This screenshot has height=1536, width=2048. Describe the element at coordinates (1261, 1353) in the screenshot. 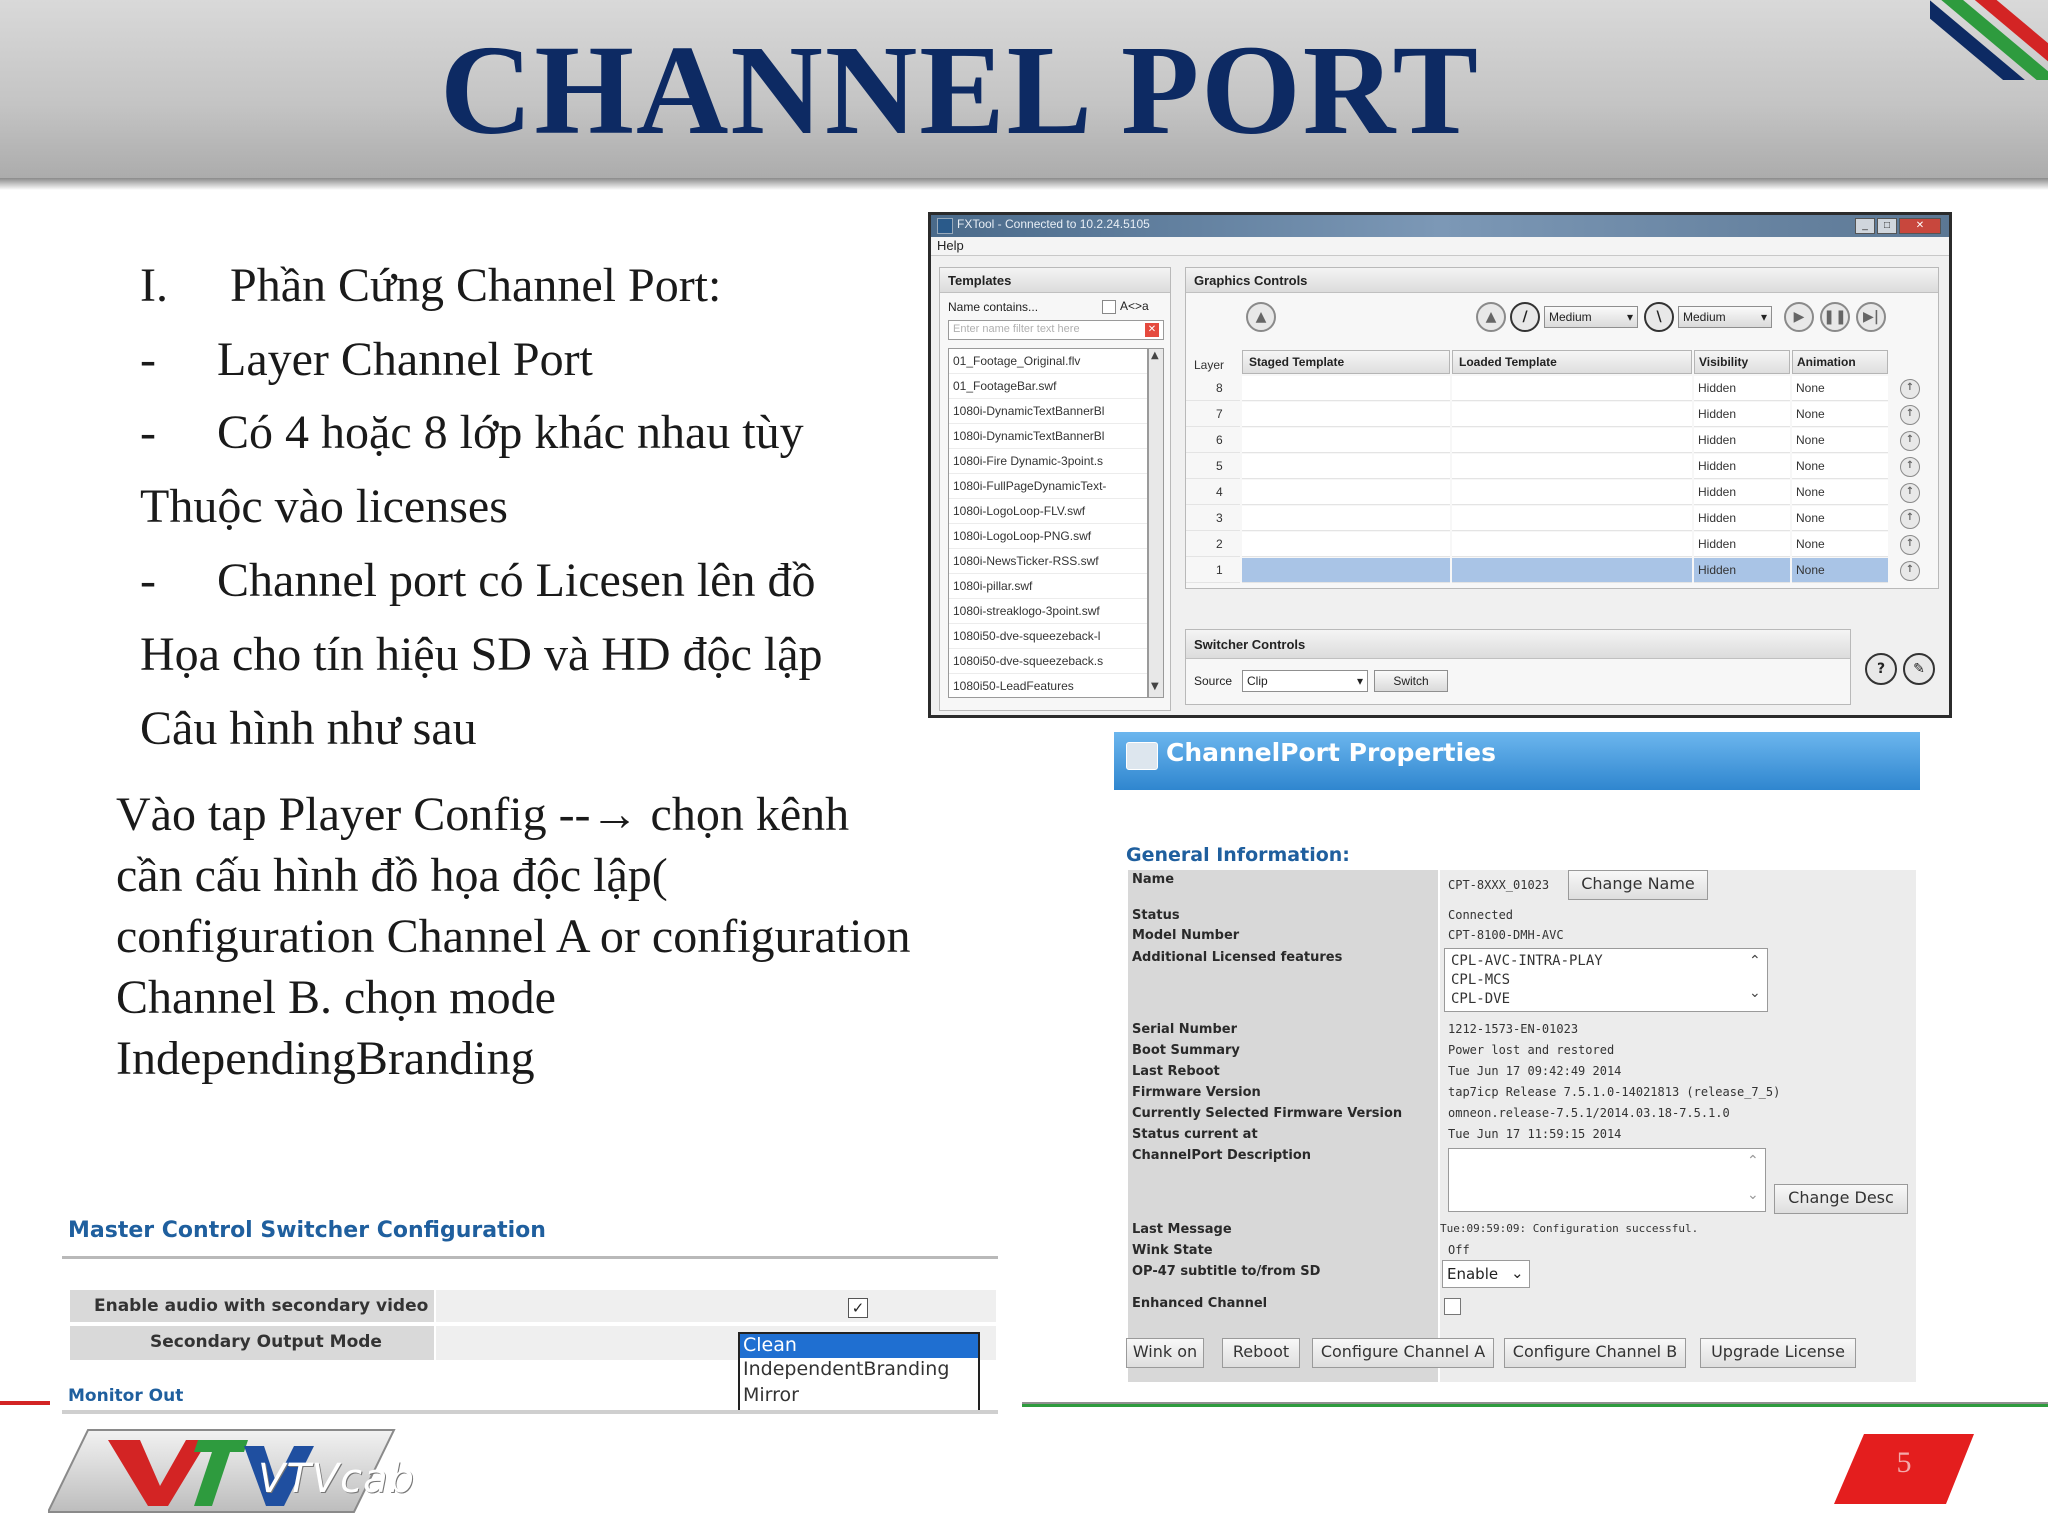

I see `reboot-button: Reboot` at that location.